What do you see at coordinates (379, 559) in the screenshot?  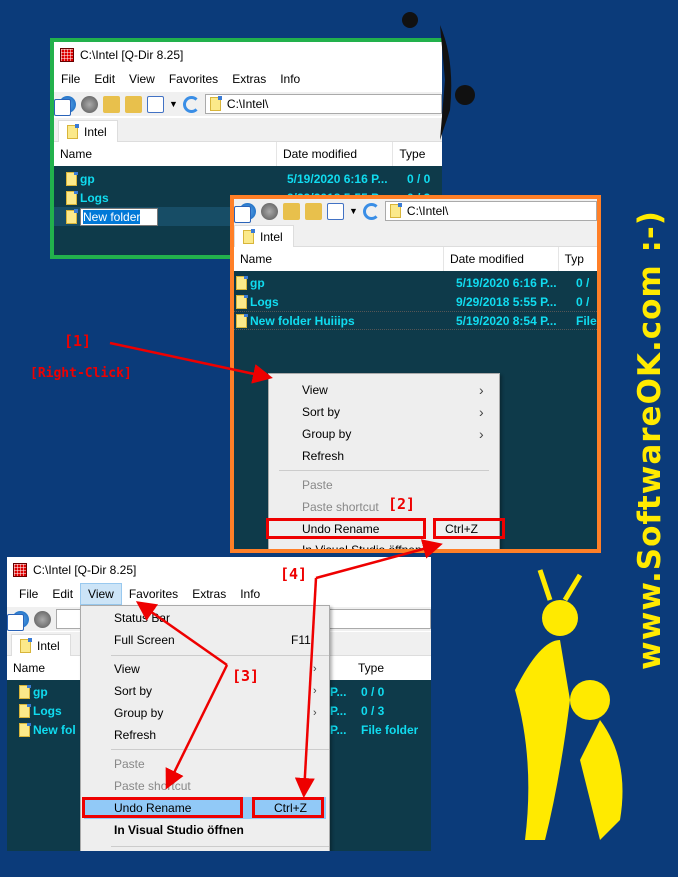 I see `arrow-to-ctrl-z-context` at bounding box center [379, 559].